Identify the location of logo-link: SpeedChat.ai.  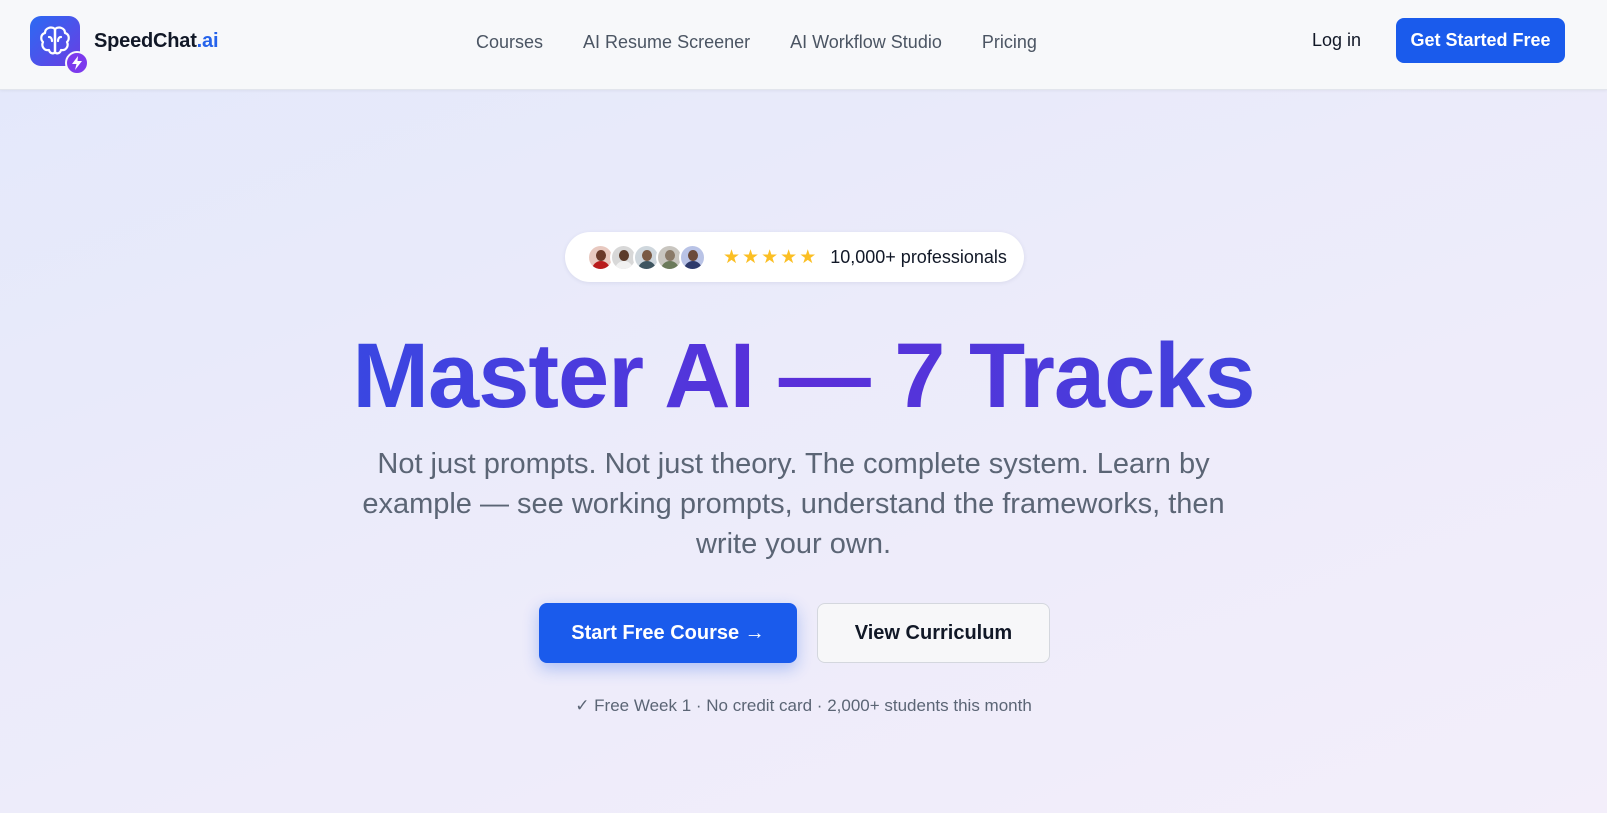
(124, 45).